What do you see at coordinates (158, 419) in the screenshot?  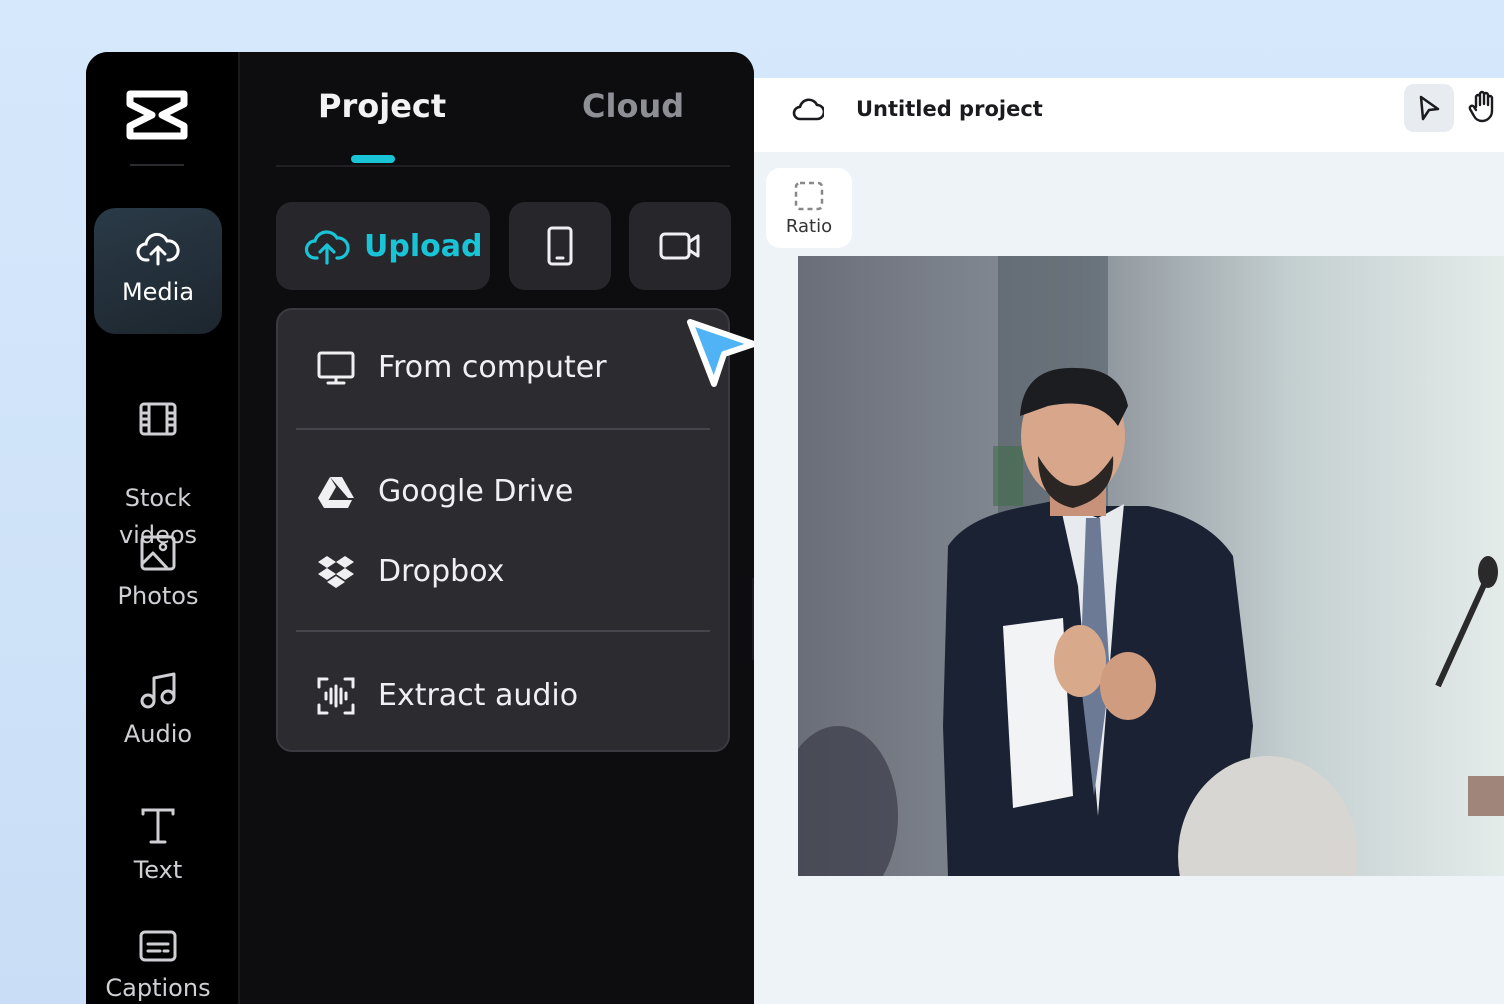 I see `film-icon` at bounding box center [158, 419].